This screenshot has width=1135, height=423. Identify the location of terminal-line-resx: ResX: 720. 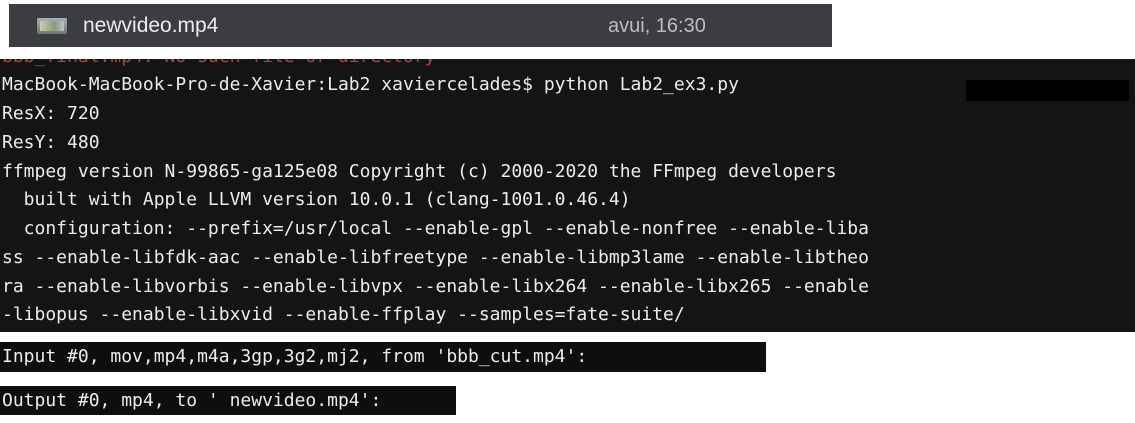
(51, 113).